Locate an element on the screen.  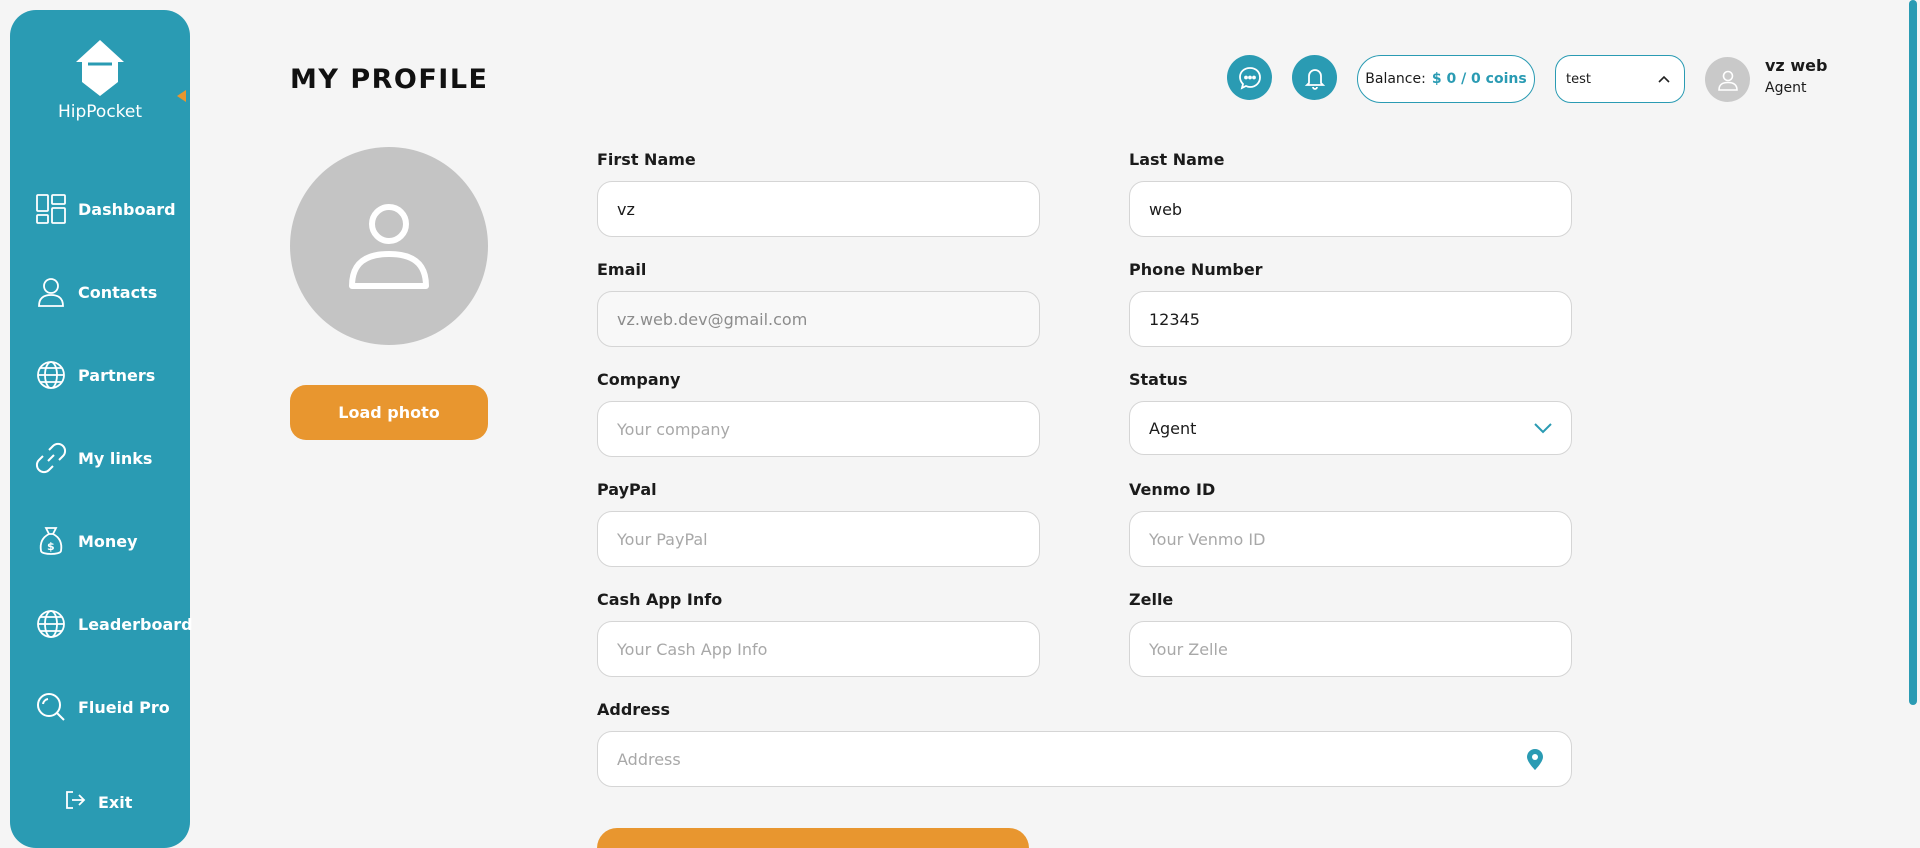
first-name-field is located at coordinates (818, 209).